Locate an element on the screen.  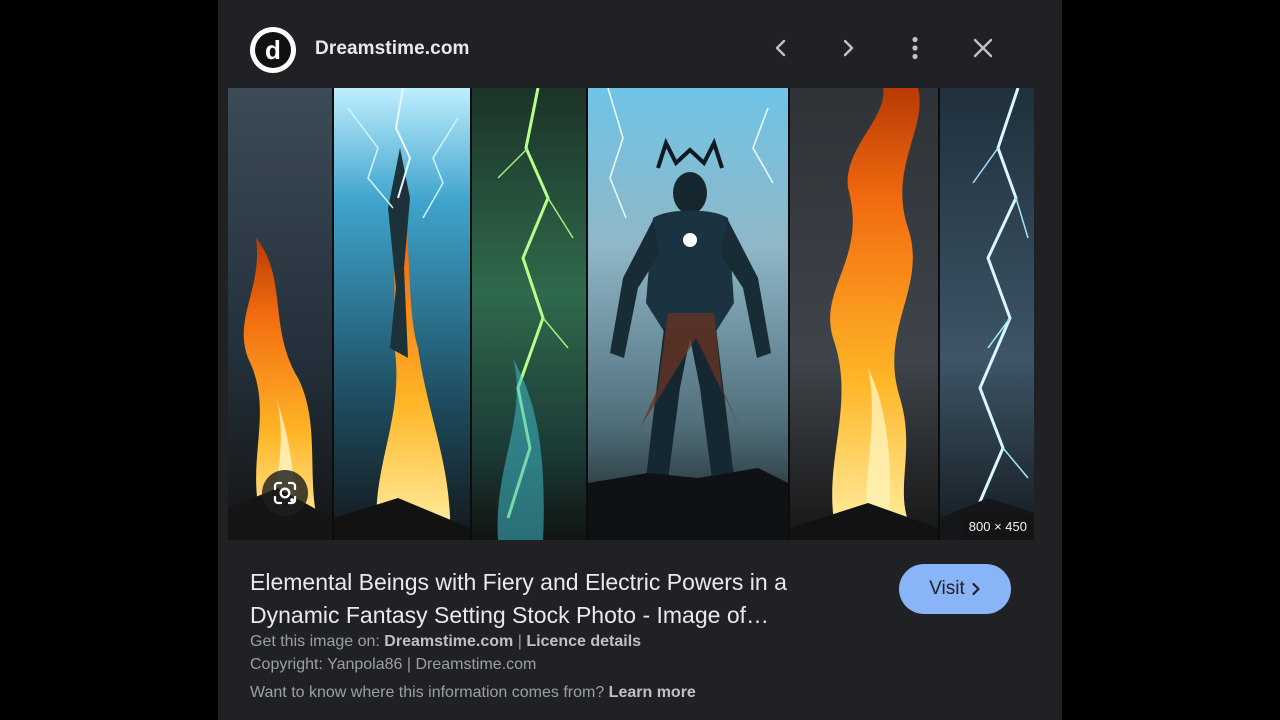
site-logo: d is located at coordinates (273, 50).